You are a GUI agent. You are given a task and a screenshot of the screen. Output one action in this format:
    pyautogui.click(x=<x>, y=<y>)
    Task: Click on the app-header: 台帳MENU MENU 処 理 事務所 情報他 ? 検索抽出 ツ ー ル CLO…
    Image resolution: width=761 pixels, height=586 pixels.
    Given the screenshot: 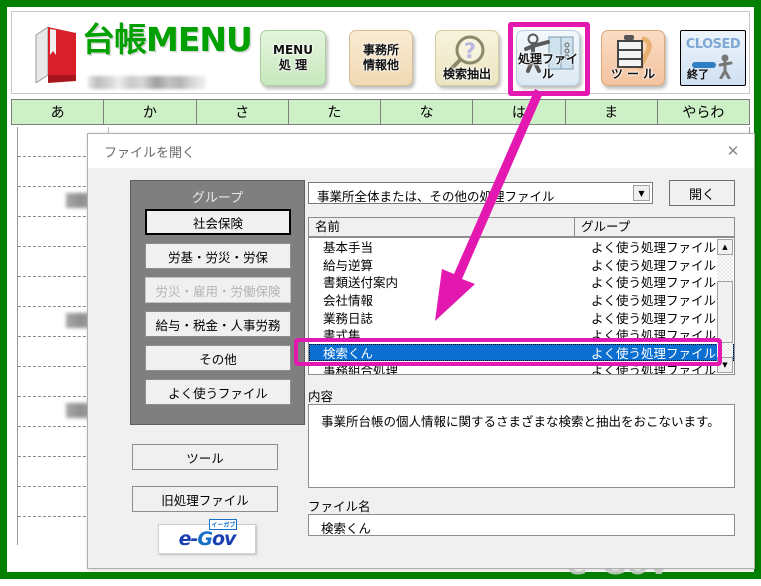 What is the action you would take?
    pyautogui.click(x=380, y=53)
    